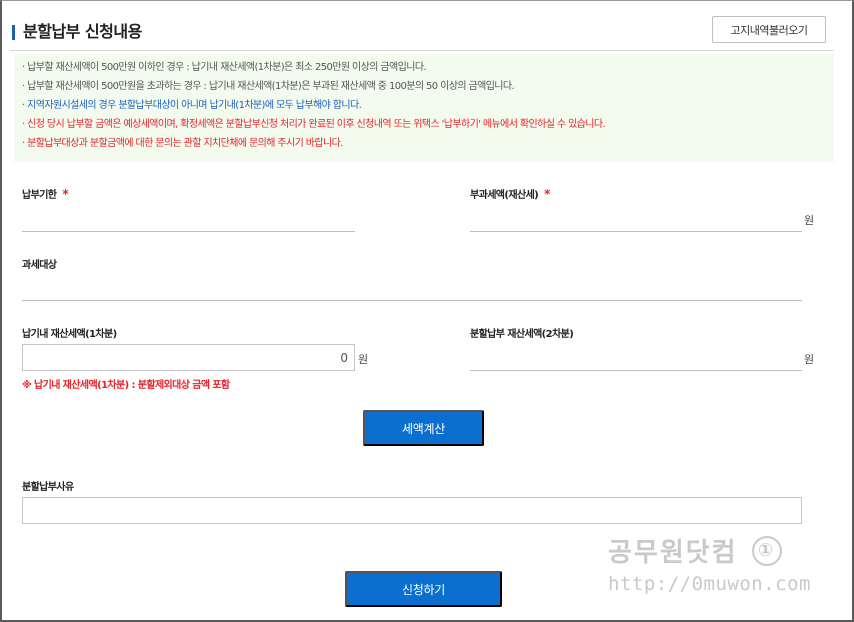 The height and width of the screenshot is (622, 854). I want to click on watermark-url: http://0muwon.com, so click(709, 584).